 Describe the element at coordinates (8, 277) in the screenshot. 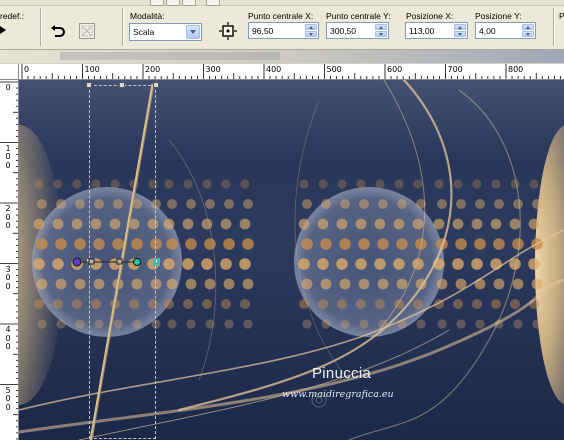

I see `vertical-ruler-label: 300` at that location.